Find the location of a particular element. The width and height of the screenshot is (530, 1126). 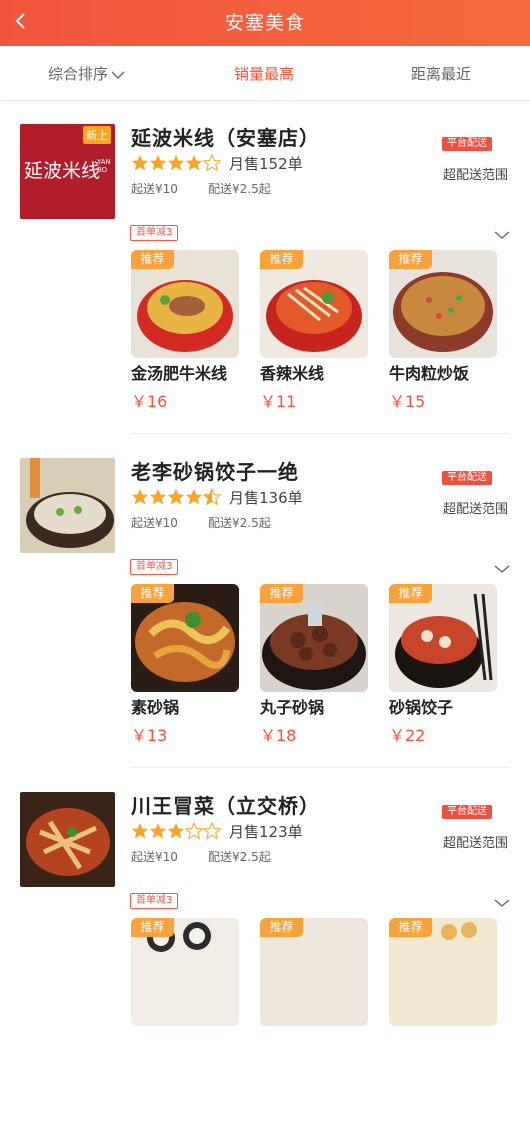

app-header: 安塞美食 is located at coordinates (265, 23).